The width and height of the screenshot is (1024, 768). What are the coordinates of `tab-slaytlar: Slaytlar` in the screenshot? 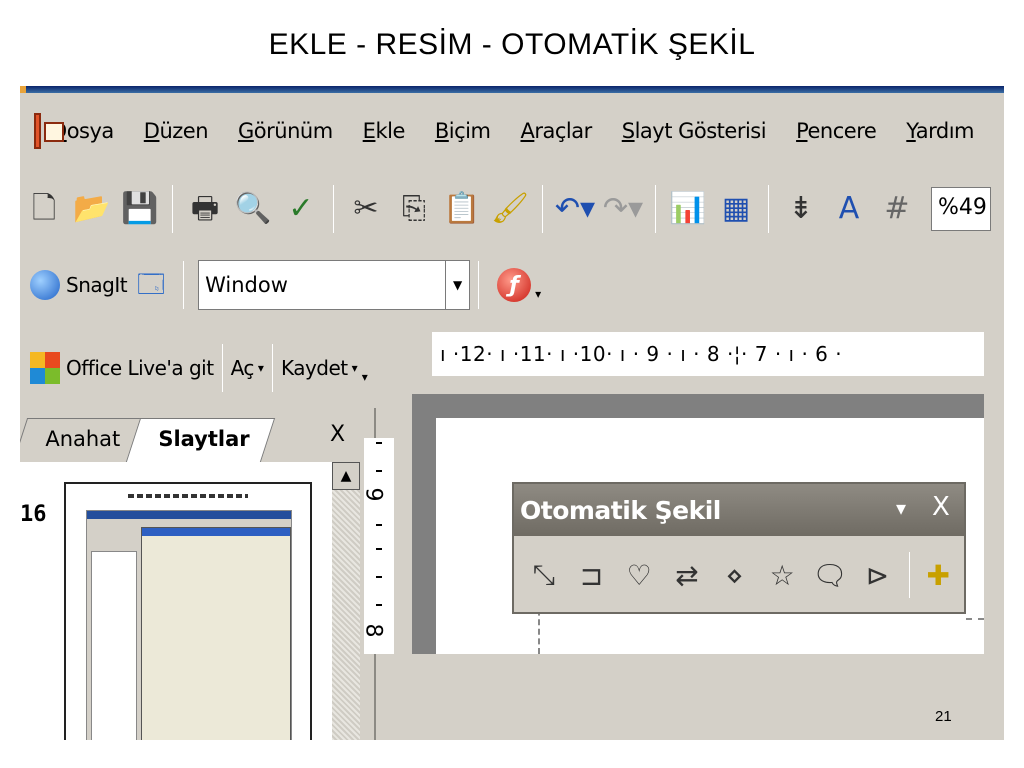 It's located at (200, 440).